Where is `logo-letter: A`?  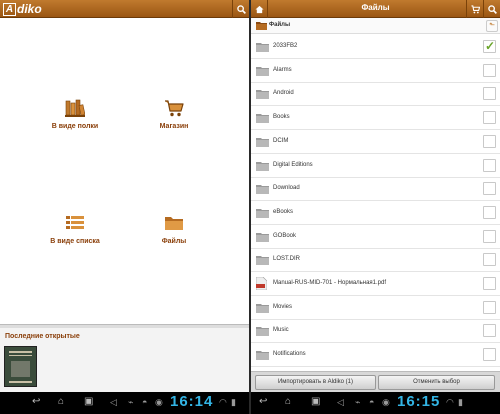 logo-letter: A is located at coordinates (9, 9).